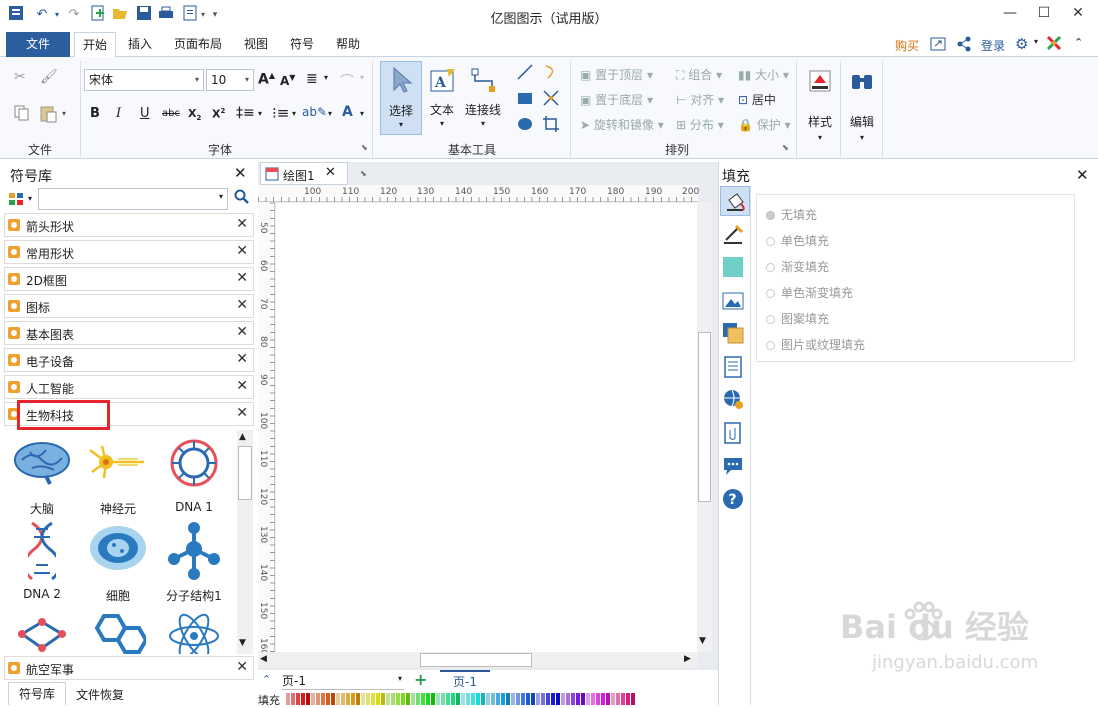 Image resolution: width=1098 pixels, height=708 pixels. What do you see at coordinates (37, 693) in the screenshot?
I see `tab-symbol-library: 符号库` at bounding box center [37, 693].